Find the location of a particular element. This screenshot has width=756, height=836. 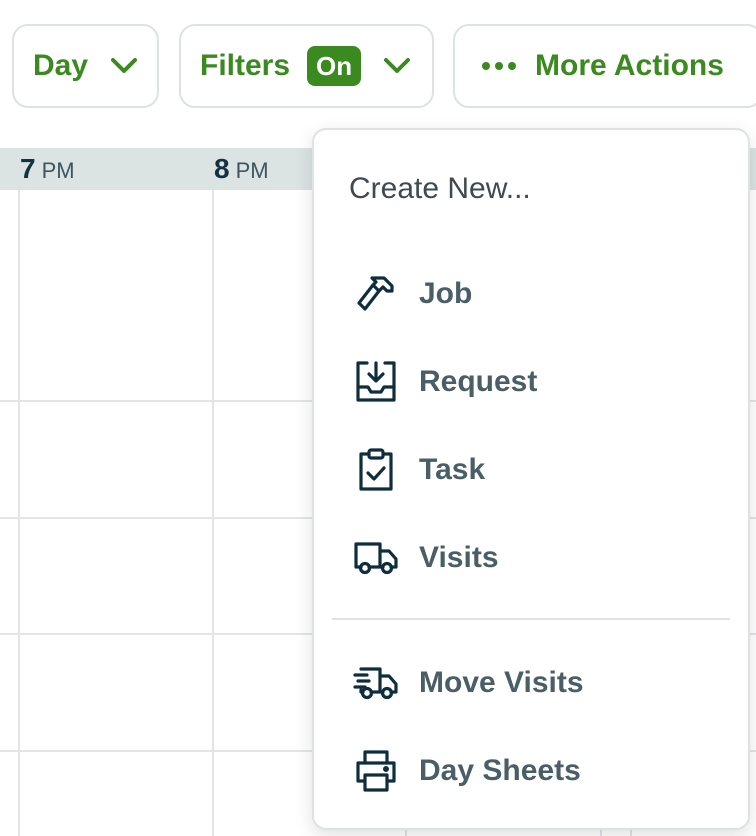

truck-icon is located at coordinates (376, 558).